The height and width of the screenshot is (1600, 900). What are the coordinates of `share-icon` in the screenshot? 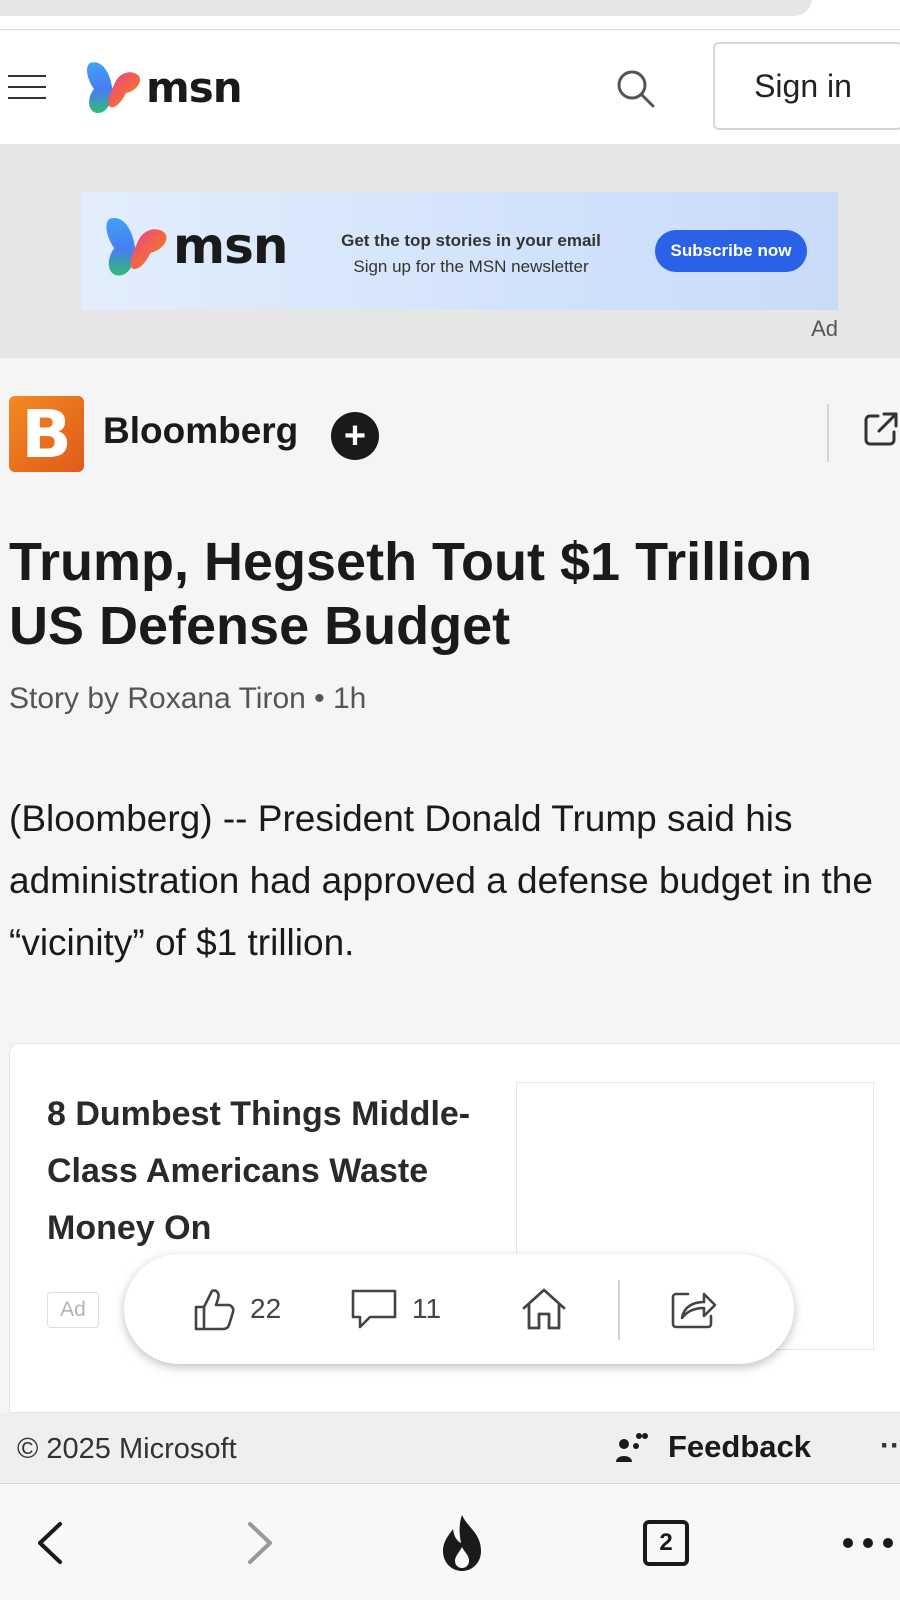 It's located at (694, 1310).